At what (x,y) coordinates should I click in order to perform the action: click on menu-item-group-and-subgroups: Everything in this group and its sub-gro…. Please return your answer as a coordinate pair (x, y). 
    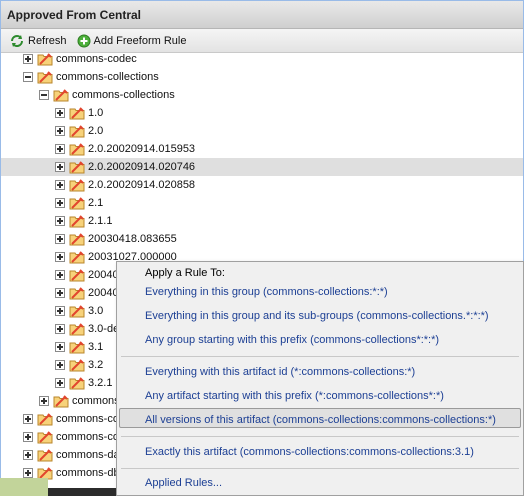
    Looking at the image, I should click on (317, 316).